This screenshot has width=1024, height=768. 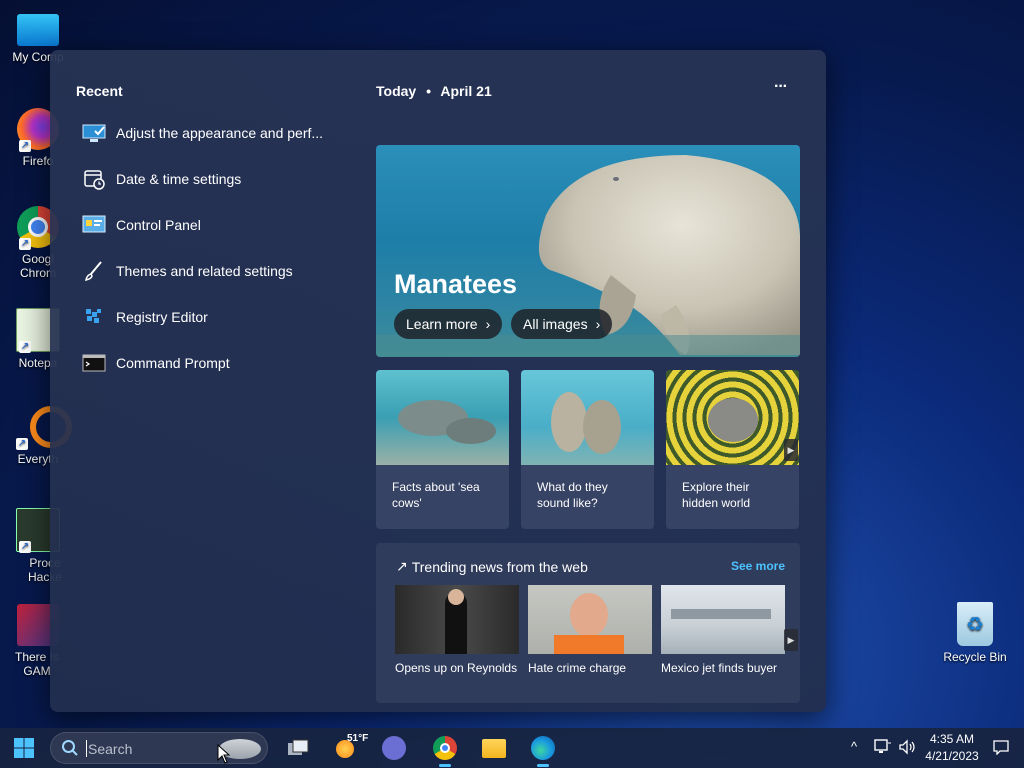 I want to click on taskbar: Search 51°F ^ 4:35 AM 4/21/2023, so click(x=512, y=748).